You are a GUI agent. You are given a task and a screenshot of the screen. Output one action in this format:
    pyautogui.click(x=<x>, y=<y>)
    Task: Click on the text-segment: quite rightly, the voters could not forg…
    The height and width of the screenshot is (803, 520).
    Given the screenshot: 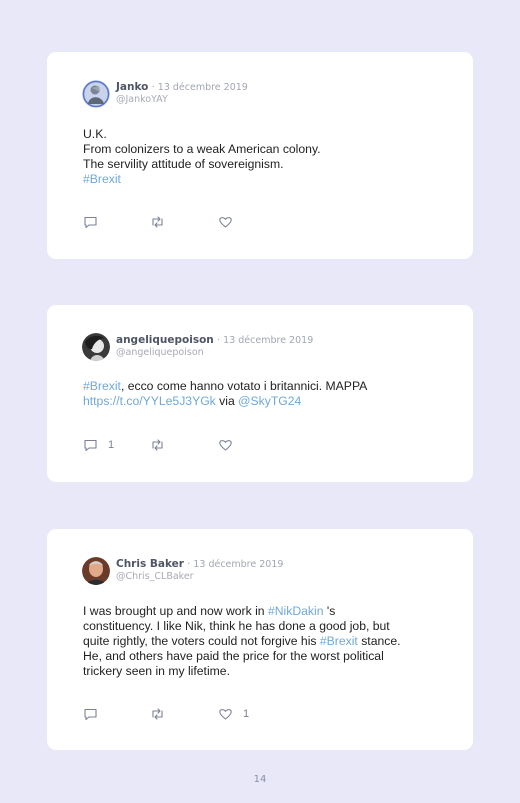 What is the action you would take?
    pyautogui.click(x=201, y=641)
    